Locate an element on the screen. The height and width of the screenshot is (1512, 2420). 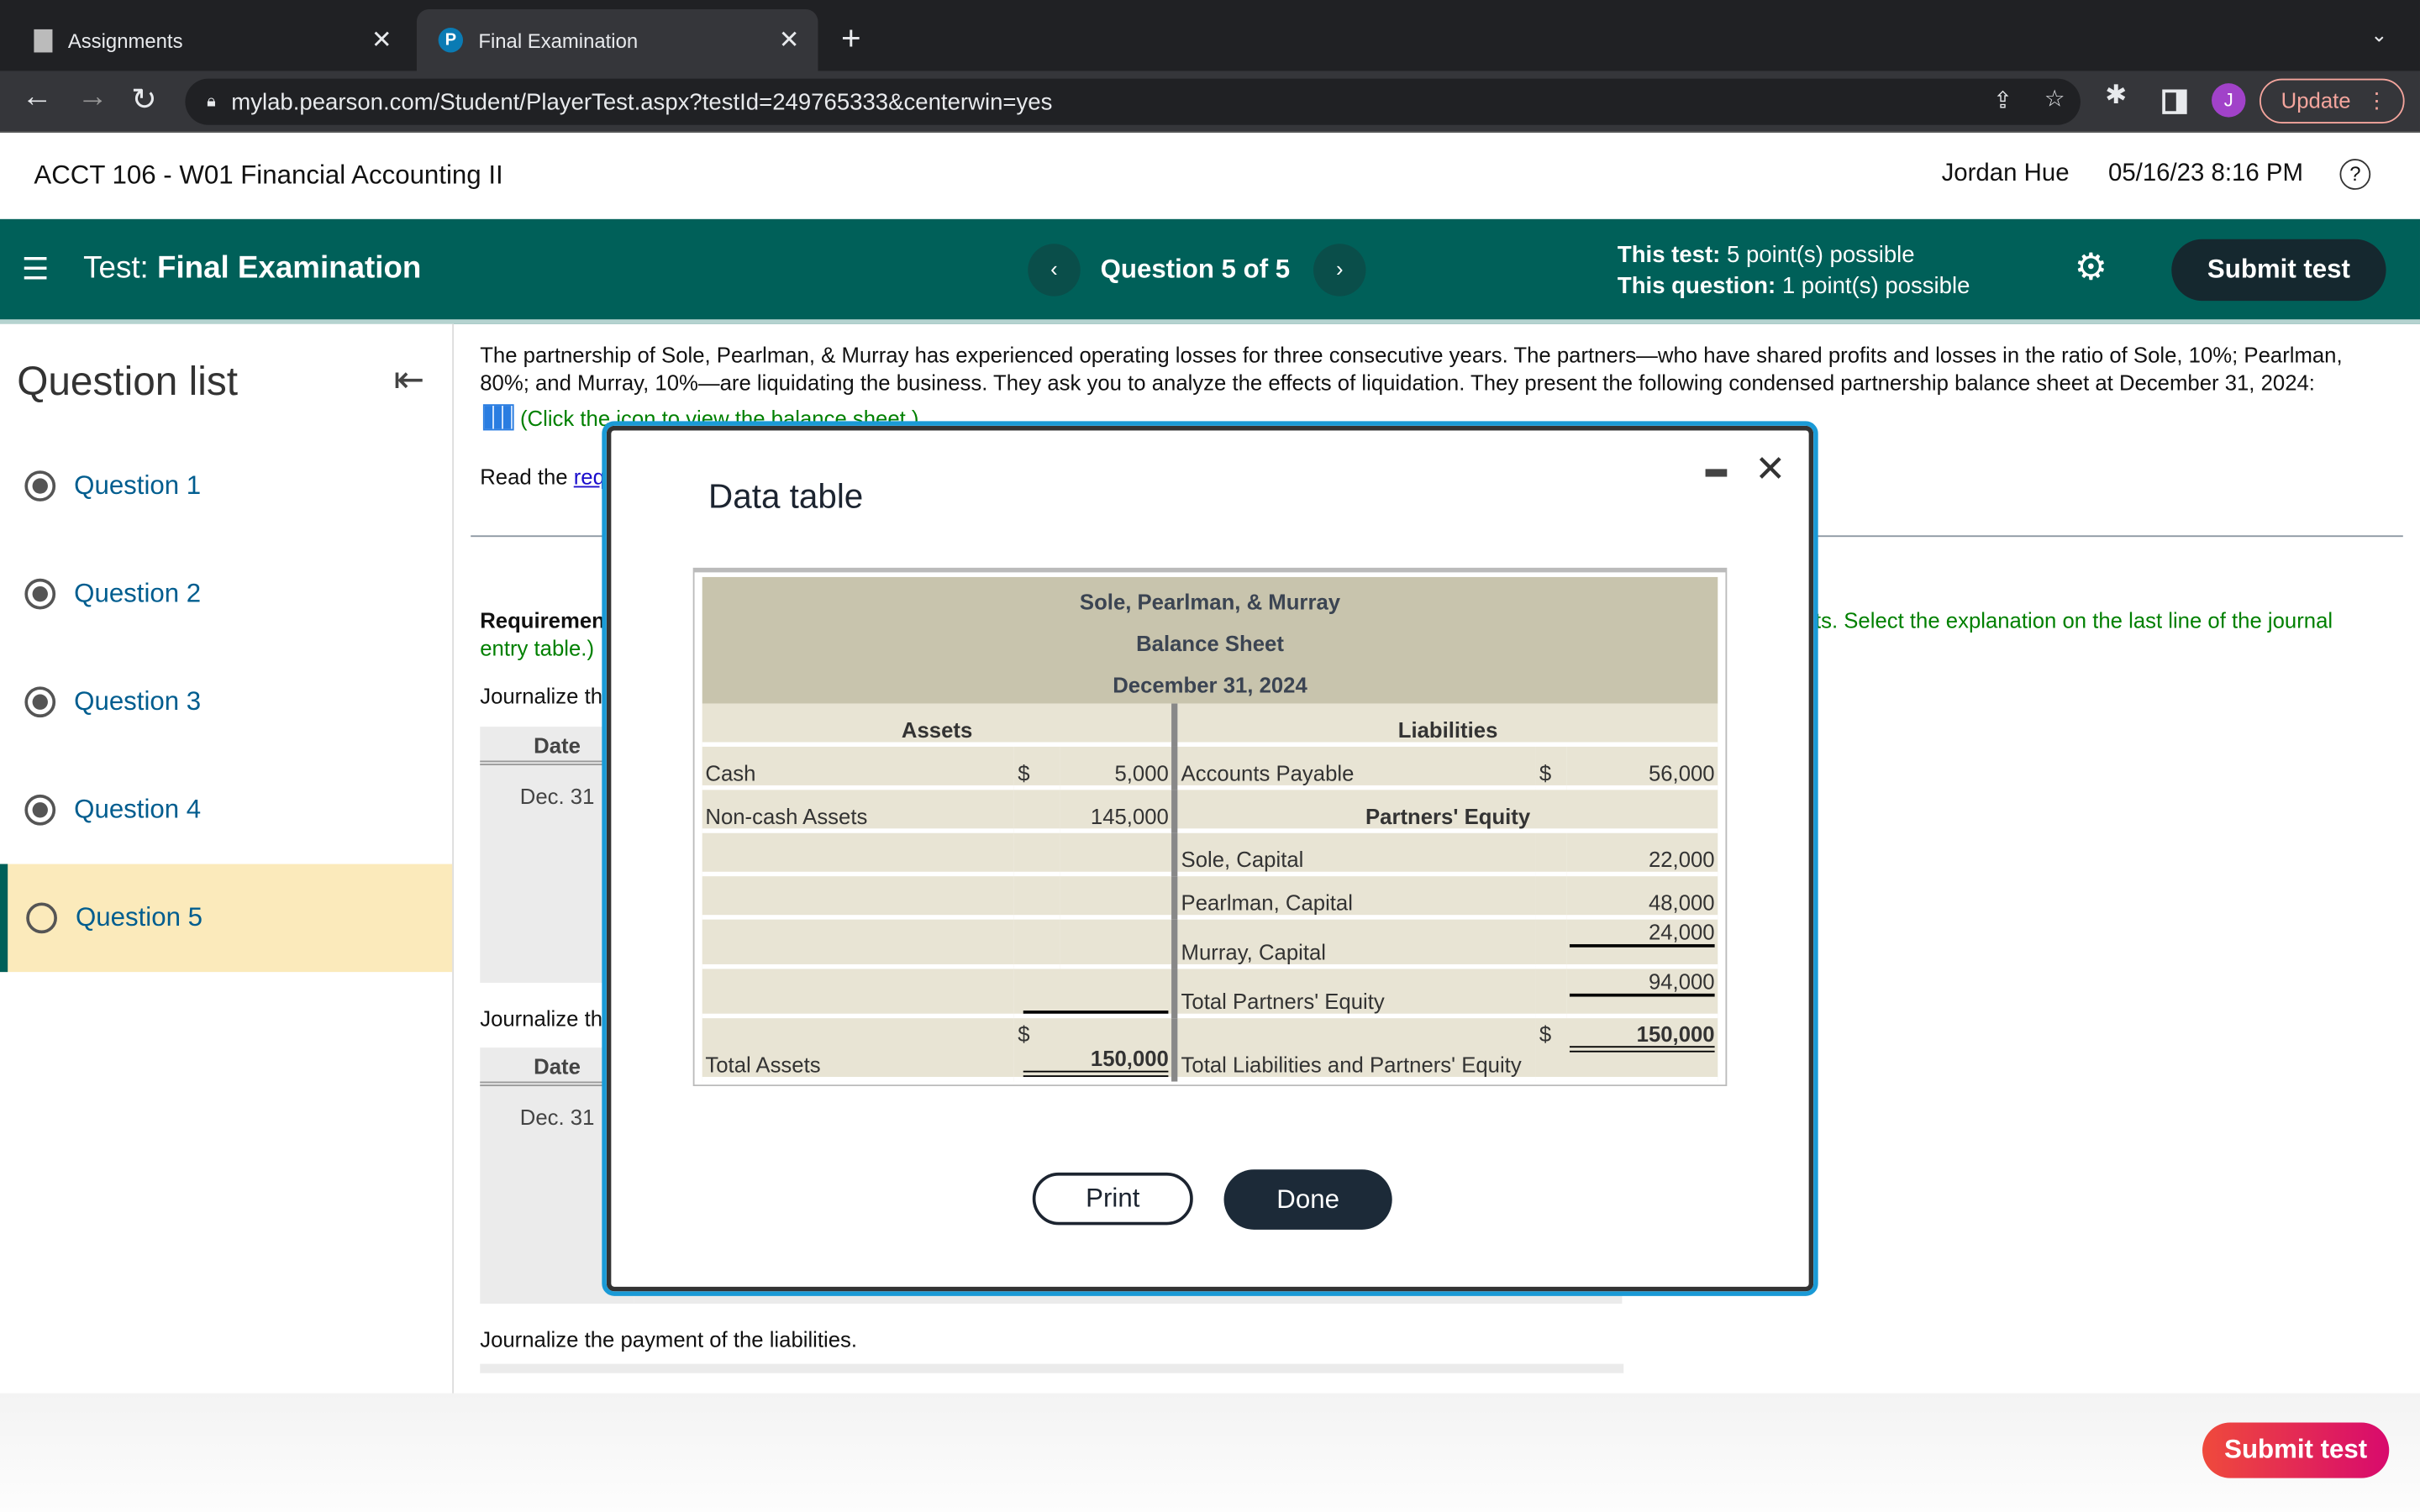
question-points: 1 point(s) possible is located at coordinates (1875, 286).